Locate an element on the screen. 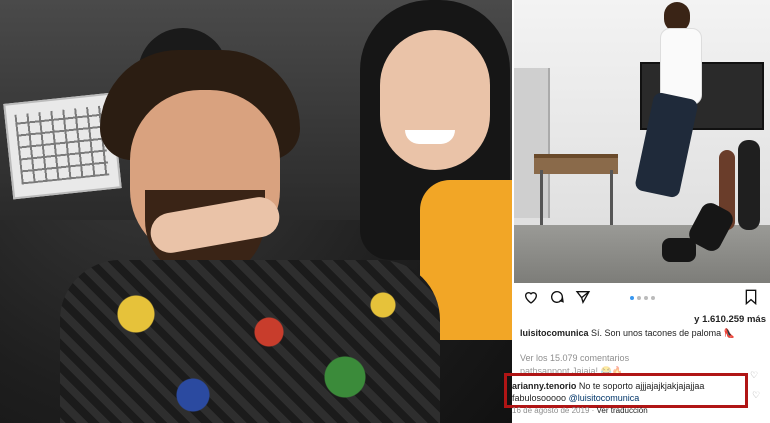  carousel-dots is located at coordinates (642, 298).